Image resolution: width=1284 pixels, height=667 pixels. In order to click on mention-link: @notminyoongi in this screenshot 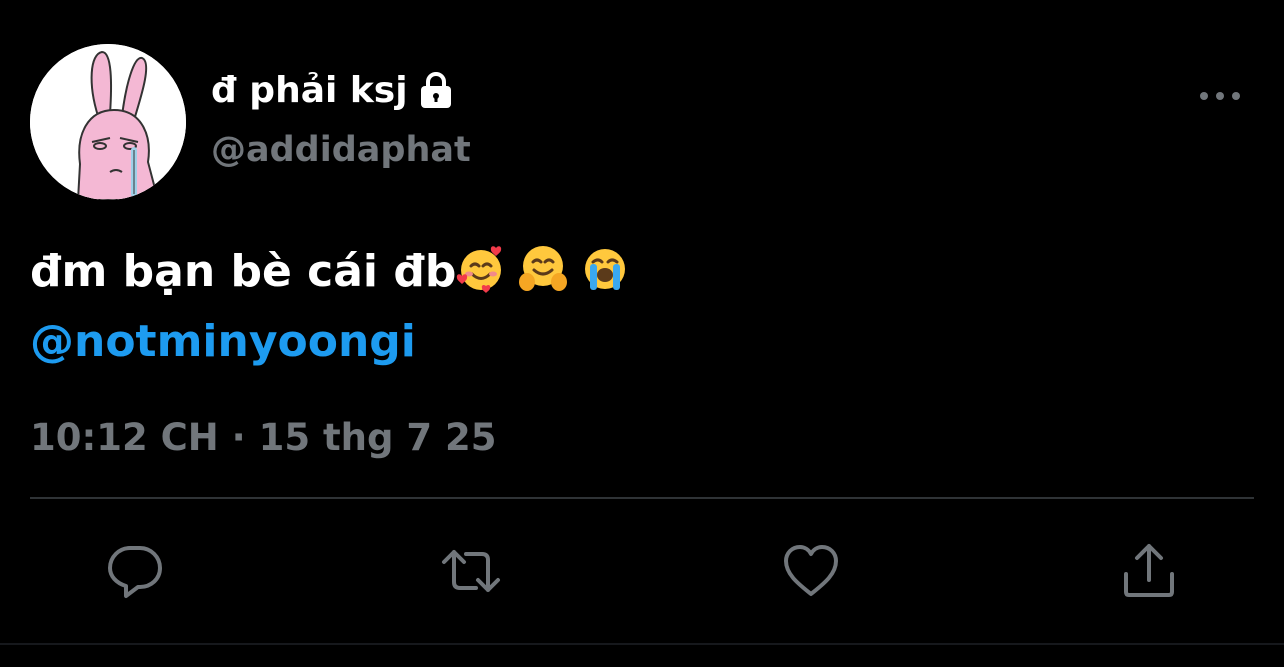, I will do `click(223, 342)`.